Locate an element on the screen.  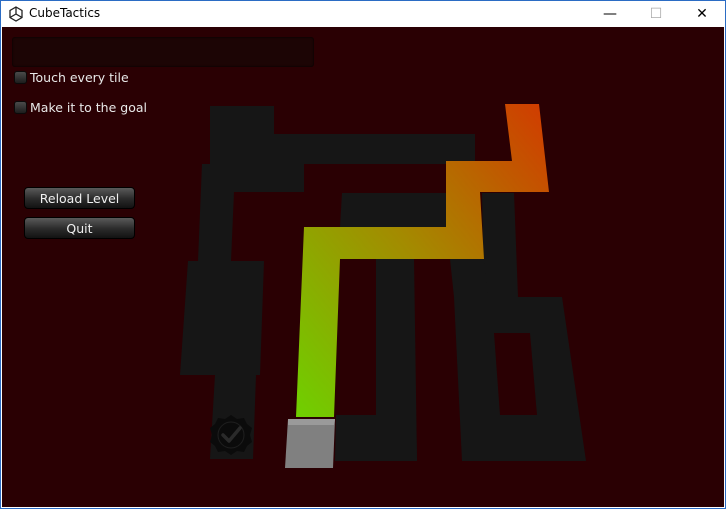
player-cube is located at coordinates (310, 443).